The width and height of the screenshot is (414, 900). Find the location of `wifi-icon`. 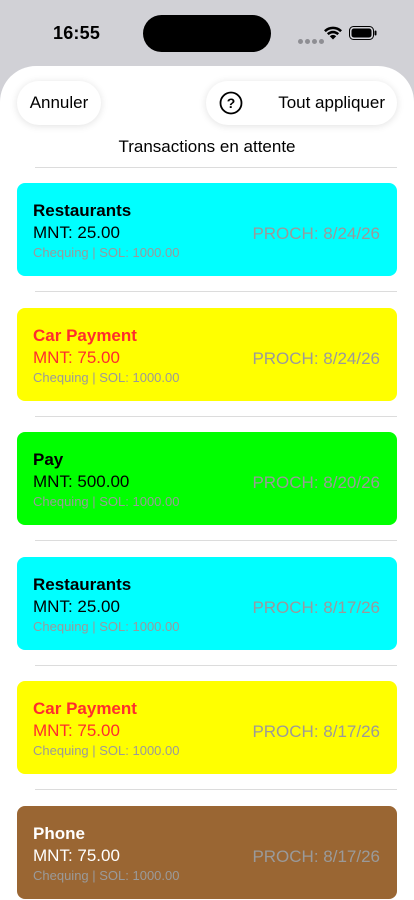

wifi-icon is located at coordinates (333, 35).